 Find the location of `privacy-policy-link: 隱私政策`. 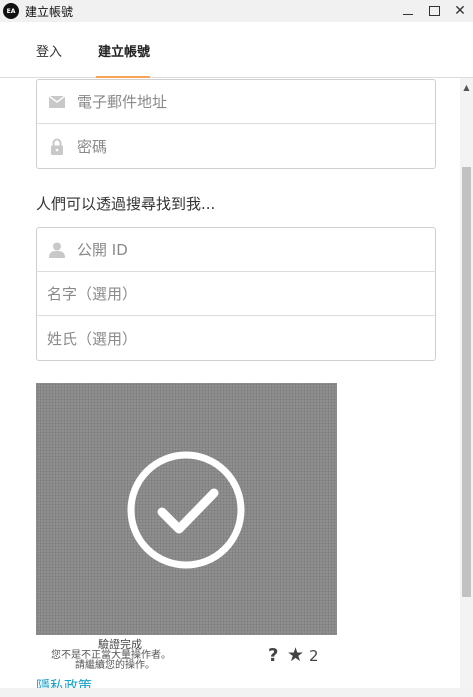

privacy-policy-link: 隱私政策 is located at coordinates (64, 682).